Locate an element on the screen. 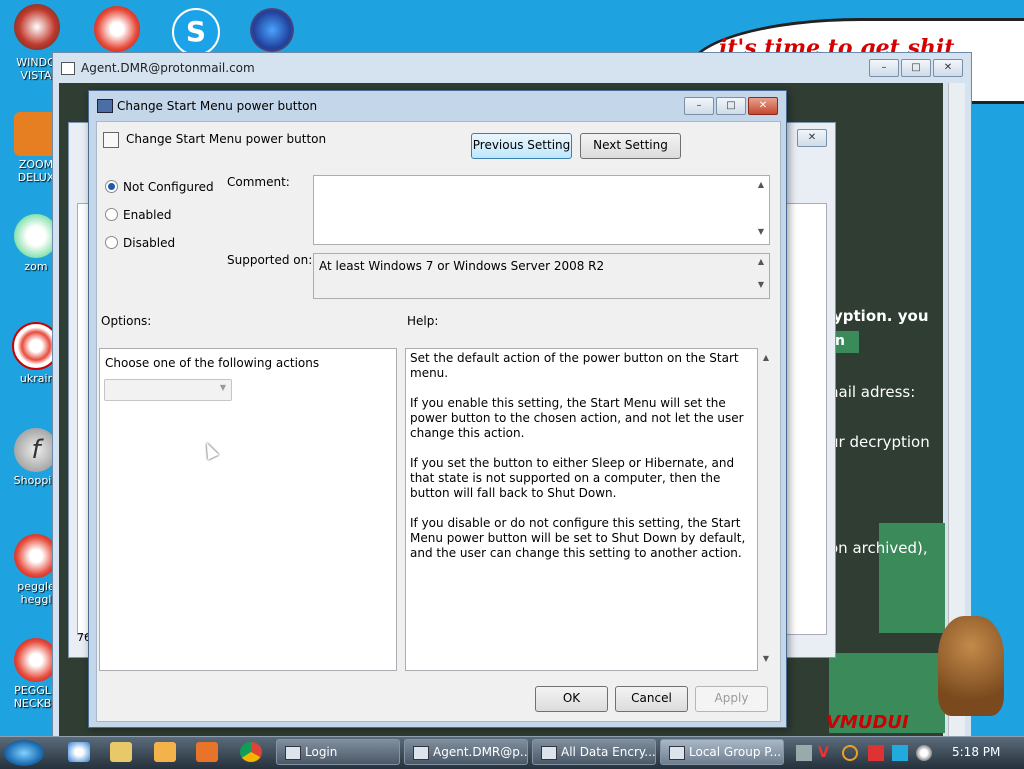  internet-explorer-icon is located at coordinates (79, 752).